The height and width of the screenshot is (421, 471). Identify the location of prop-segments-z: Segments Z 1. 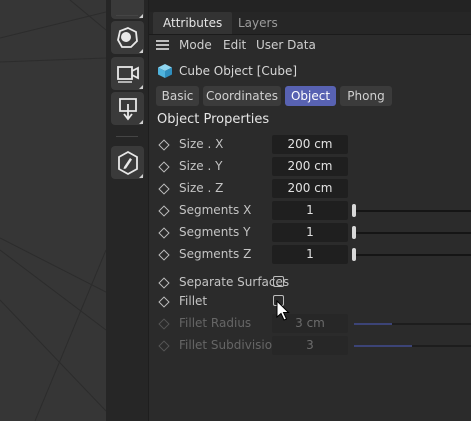
(310, 255).